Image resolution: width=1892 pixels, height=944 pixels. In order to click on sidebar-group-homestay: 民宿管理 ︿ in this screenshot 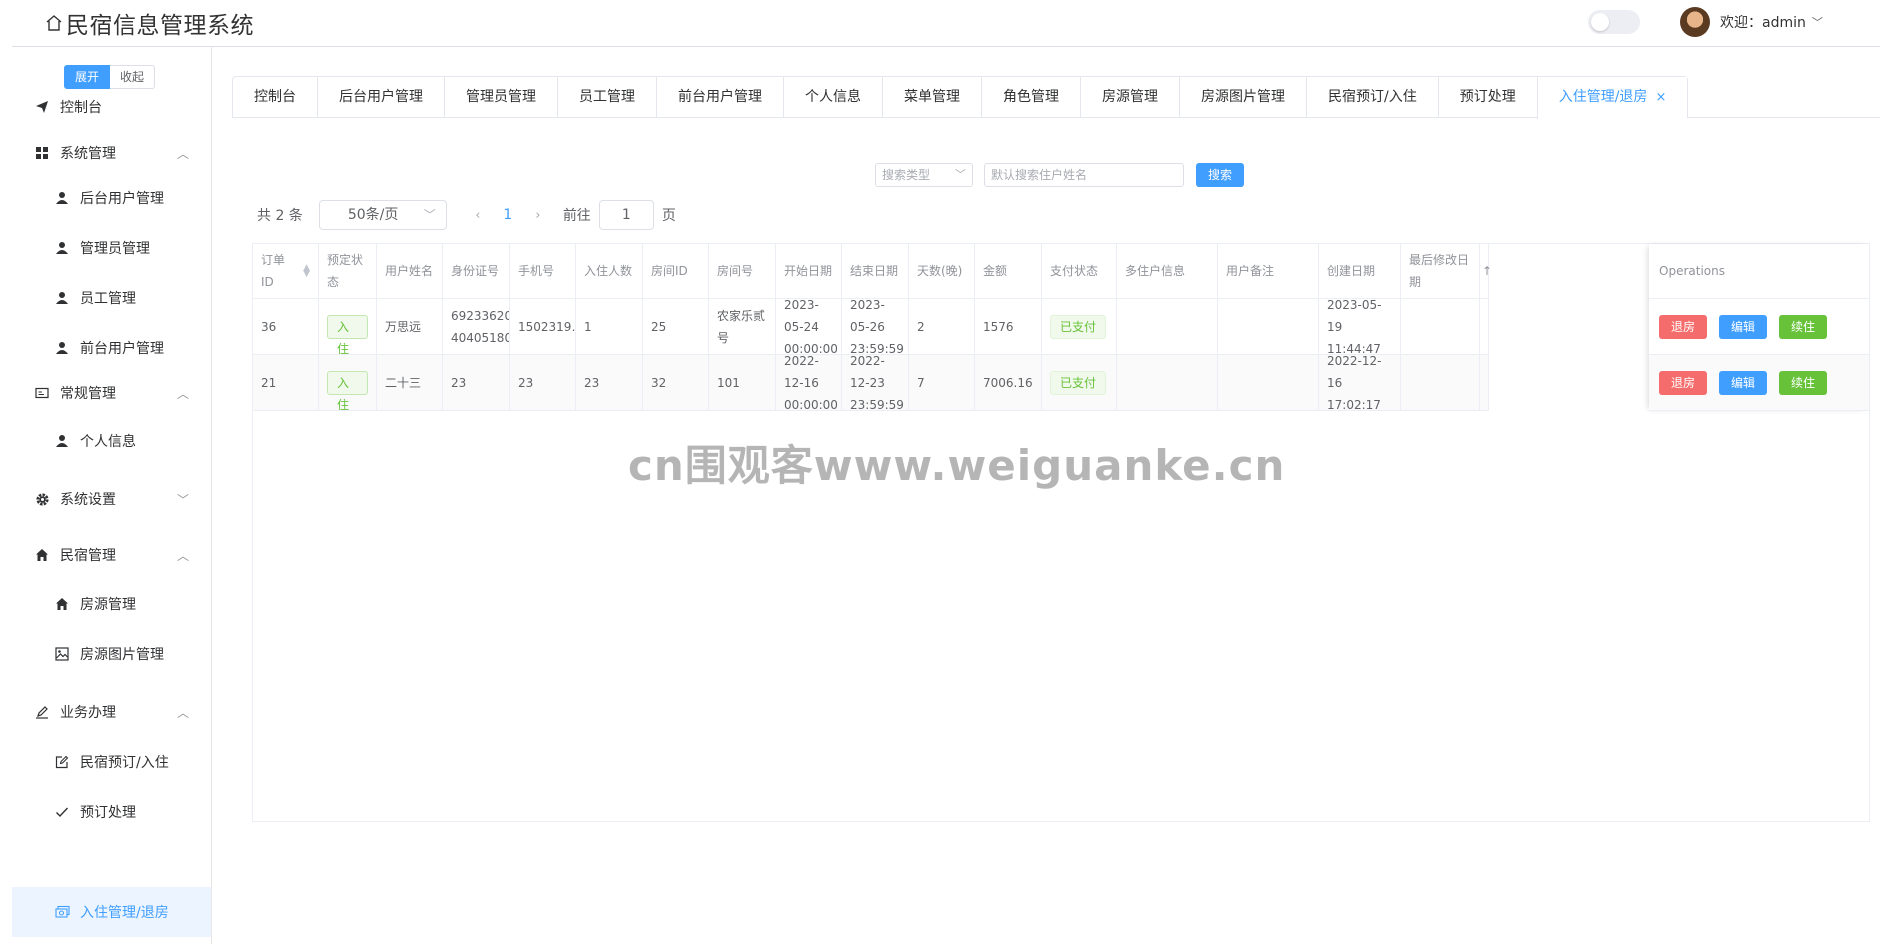, I will do `click(111, 555)`.